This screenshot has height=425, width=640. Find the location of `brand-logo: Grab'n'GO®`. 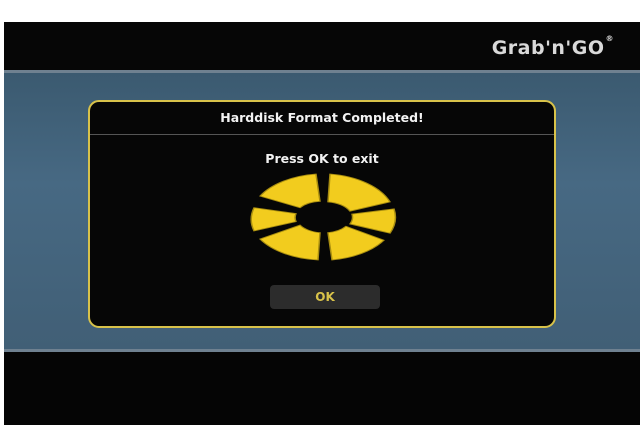

brand-logo: Grab'n'GO® is located at coordinates (552, 46).